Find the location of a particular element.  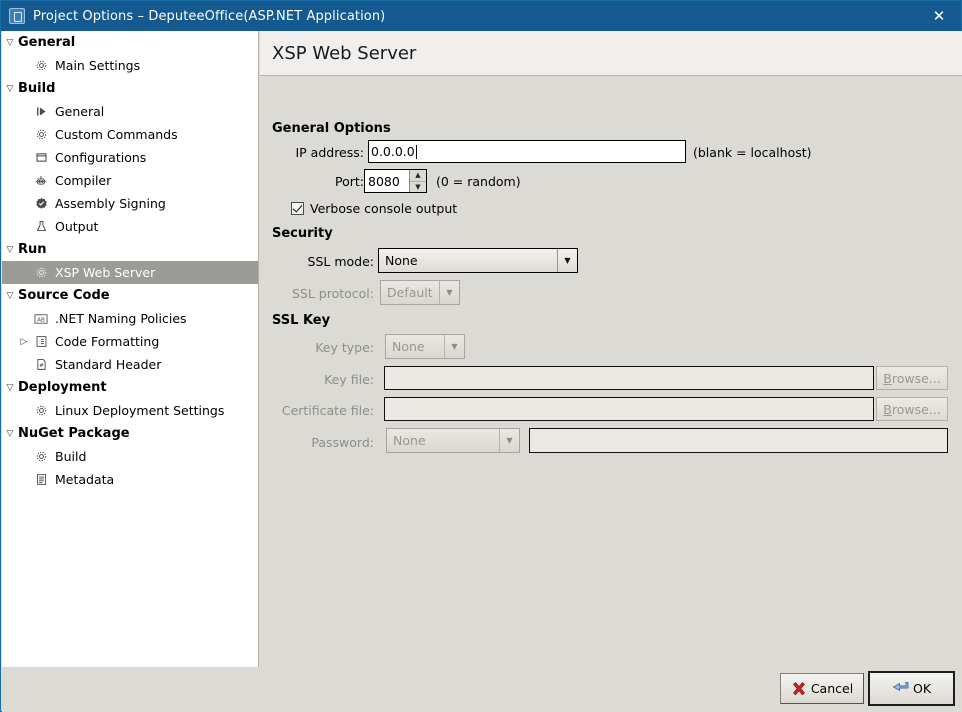

ip-address-value: 0.0.0.0 is located at coordinates (393, 151).